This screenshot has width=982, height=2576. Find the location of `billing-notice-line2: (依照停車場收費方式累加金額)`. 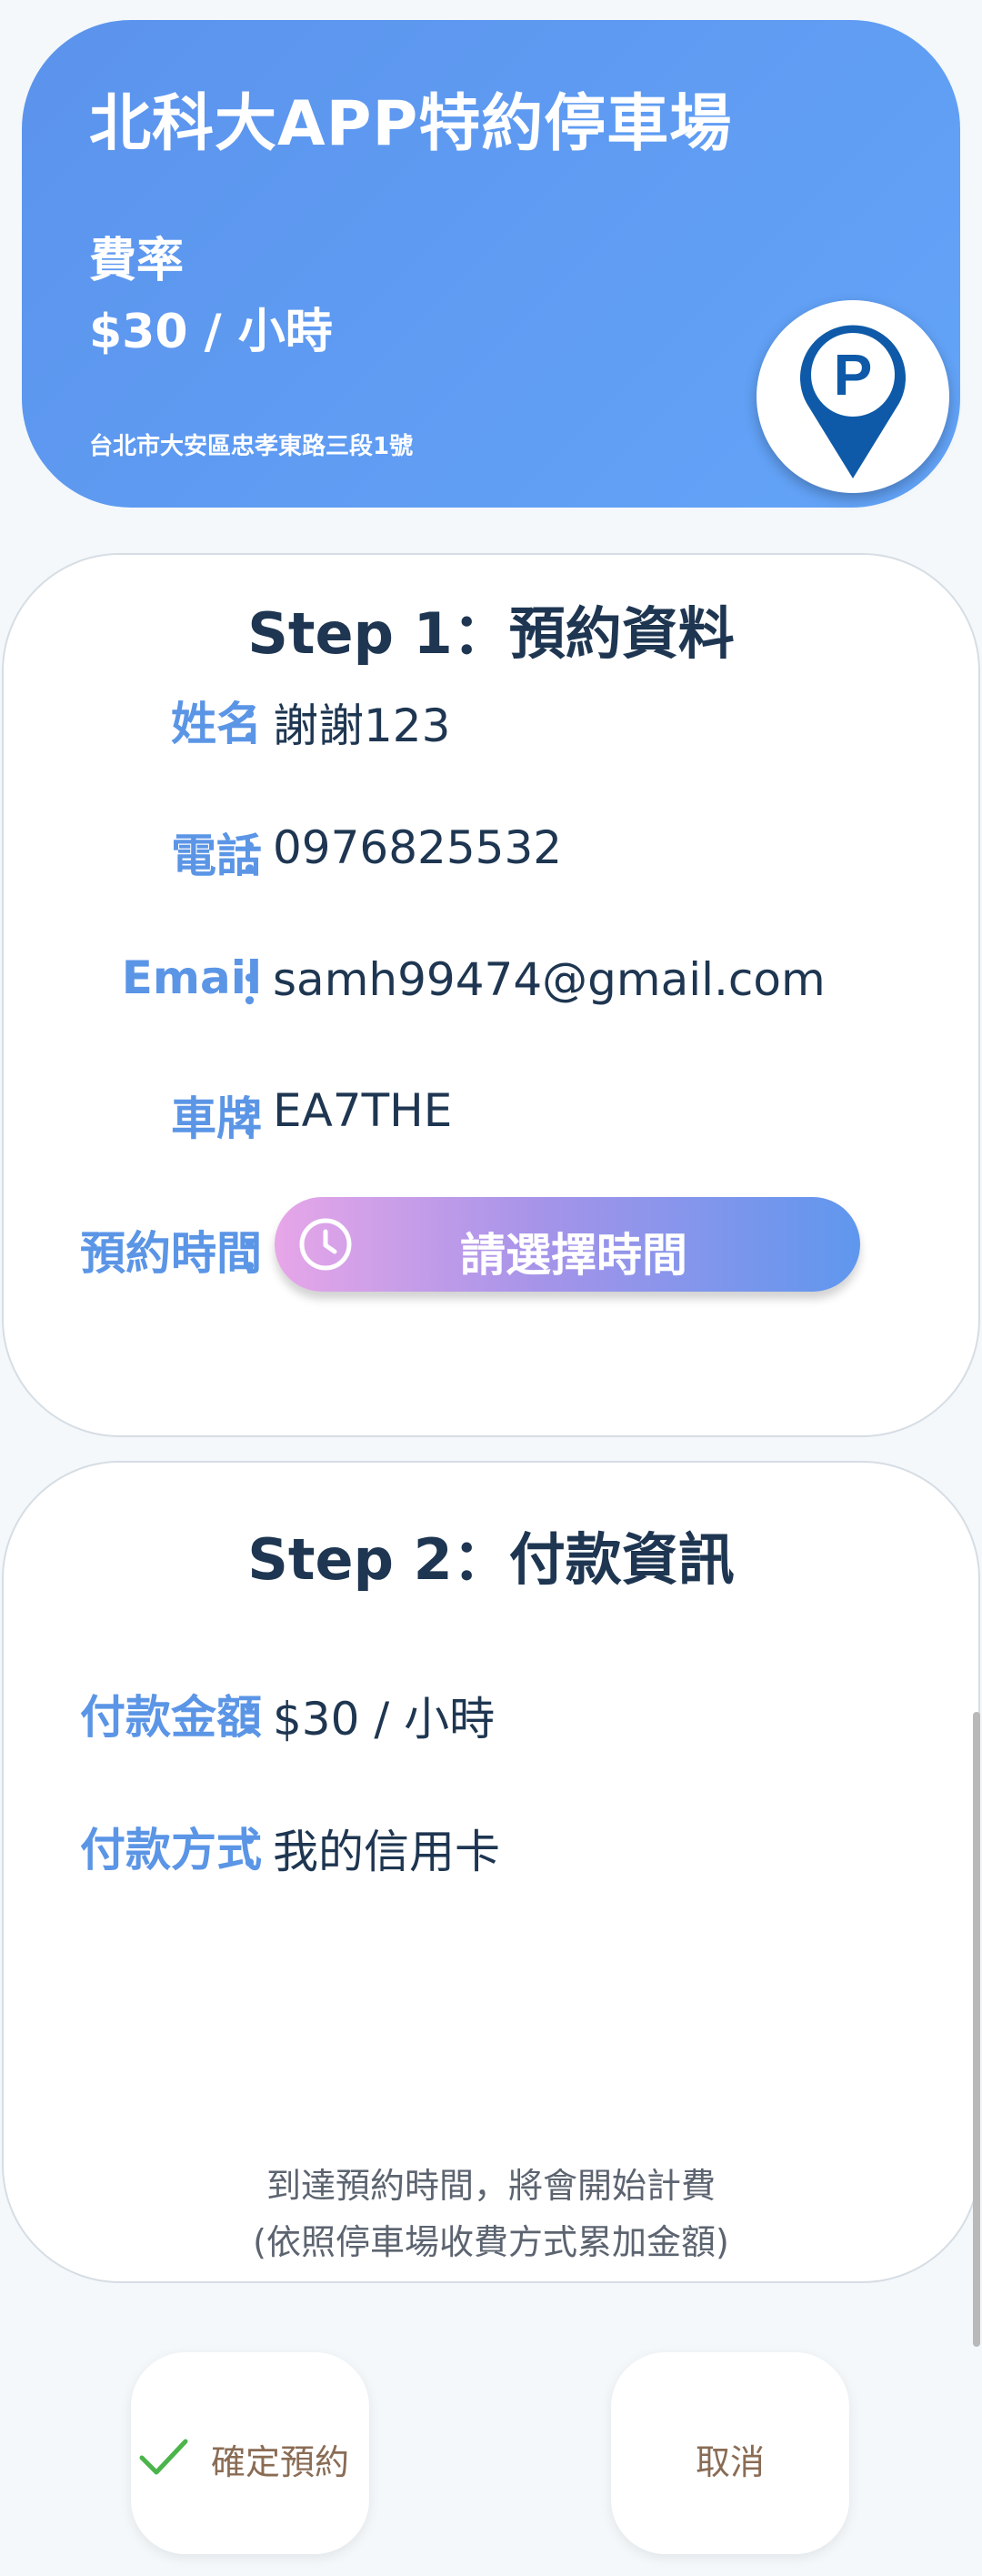

billing-notice-line2: (依照停車場收費方式累加金額) is located at coordinates (491, 2242).